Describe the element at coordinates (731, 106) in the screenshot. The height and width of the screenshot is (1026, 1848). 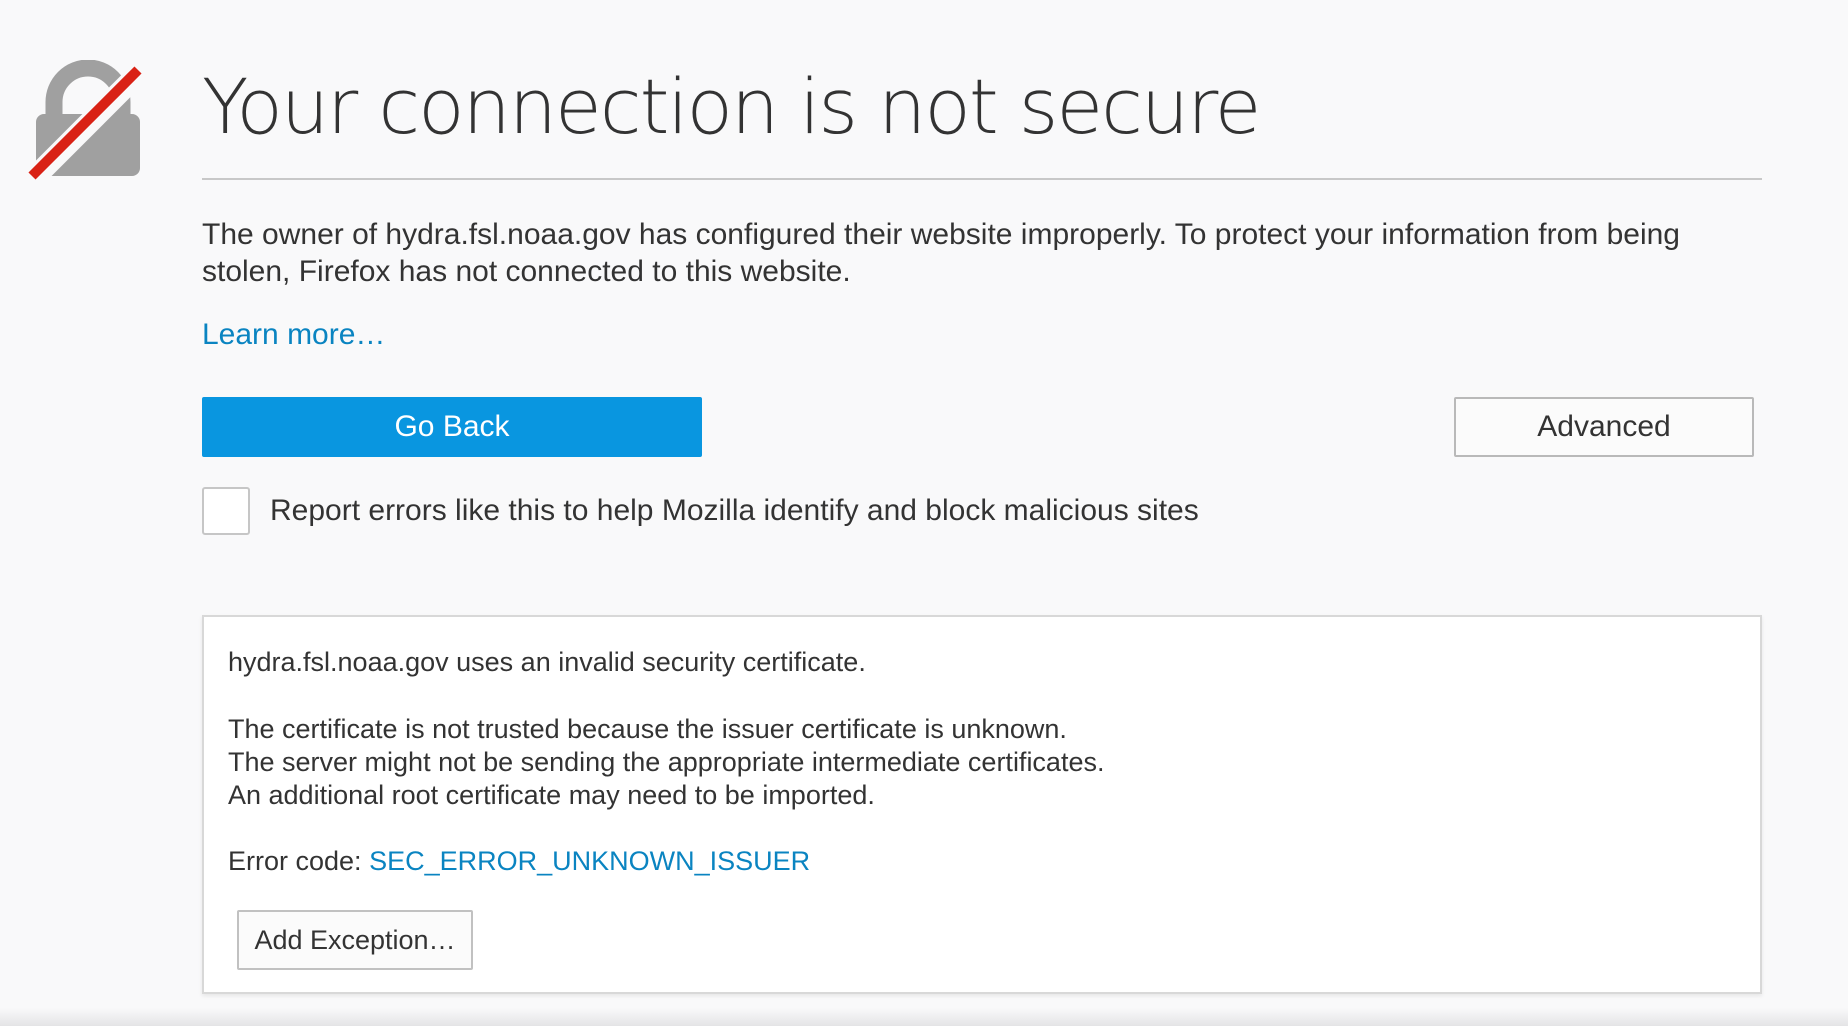
I see `page-title: Your connection is not secure` at that location.